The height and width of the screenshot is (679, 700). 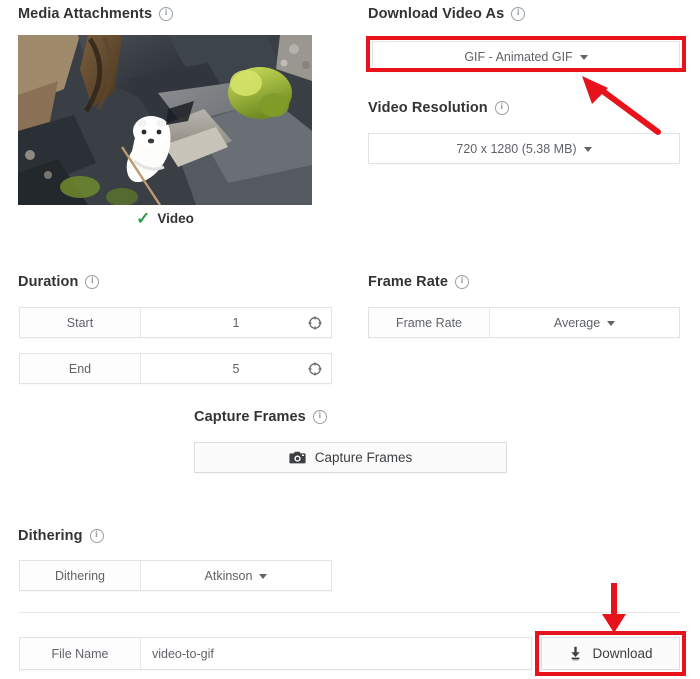 I want to click on frame-rate-heading: Frame Rate, so click(x=418, y=282).